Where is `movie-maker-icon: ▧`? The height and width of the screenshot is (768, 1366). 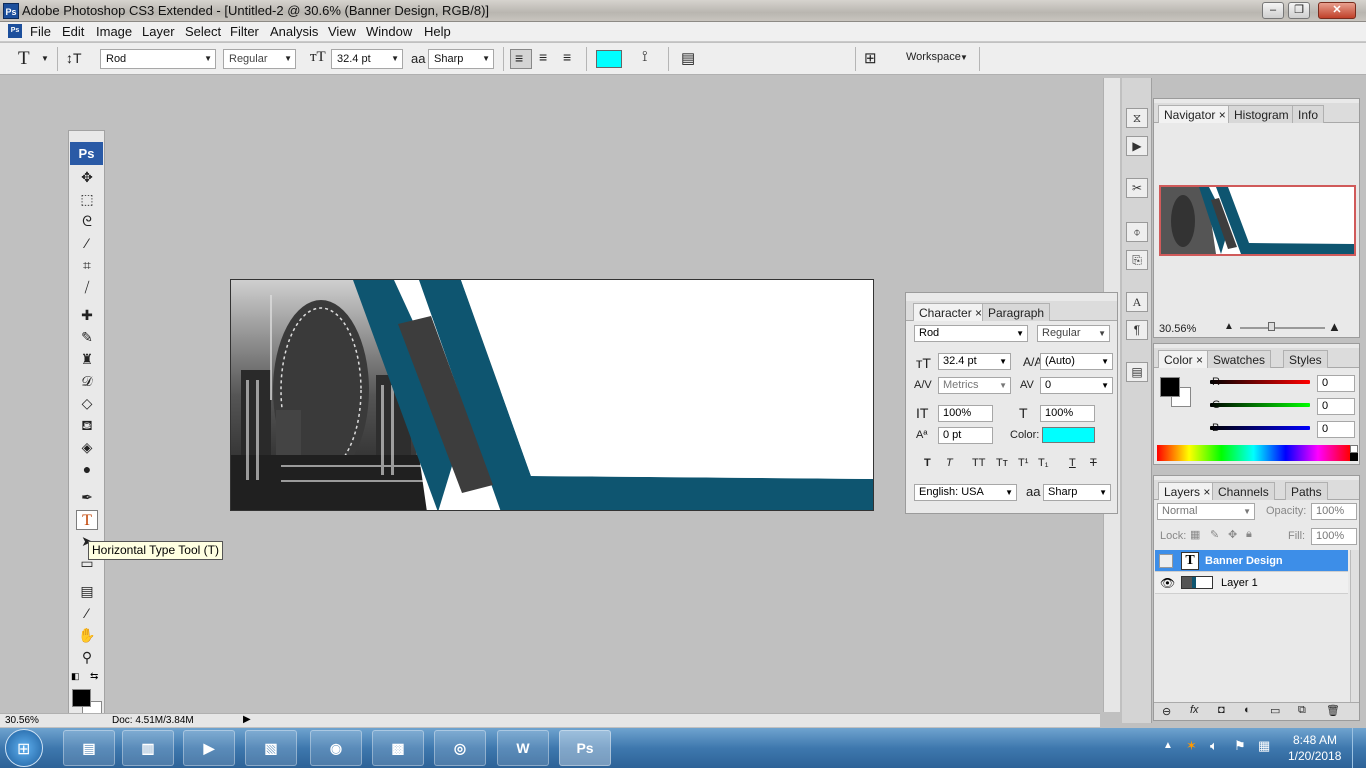 movie-maker-icon: ▧ is located at coordinates (271, 748).